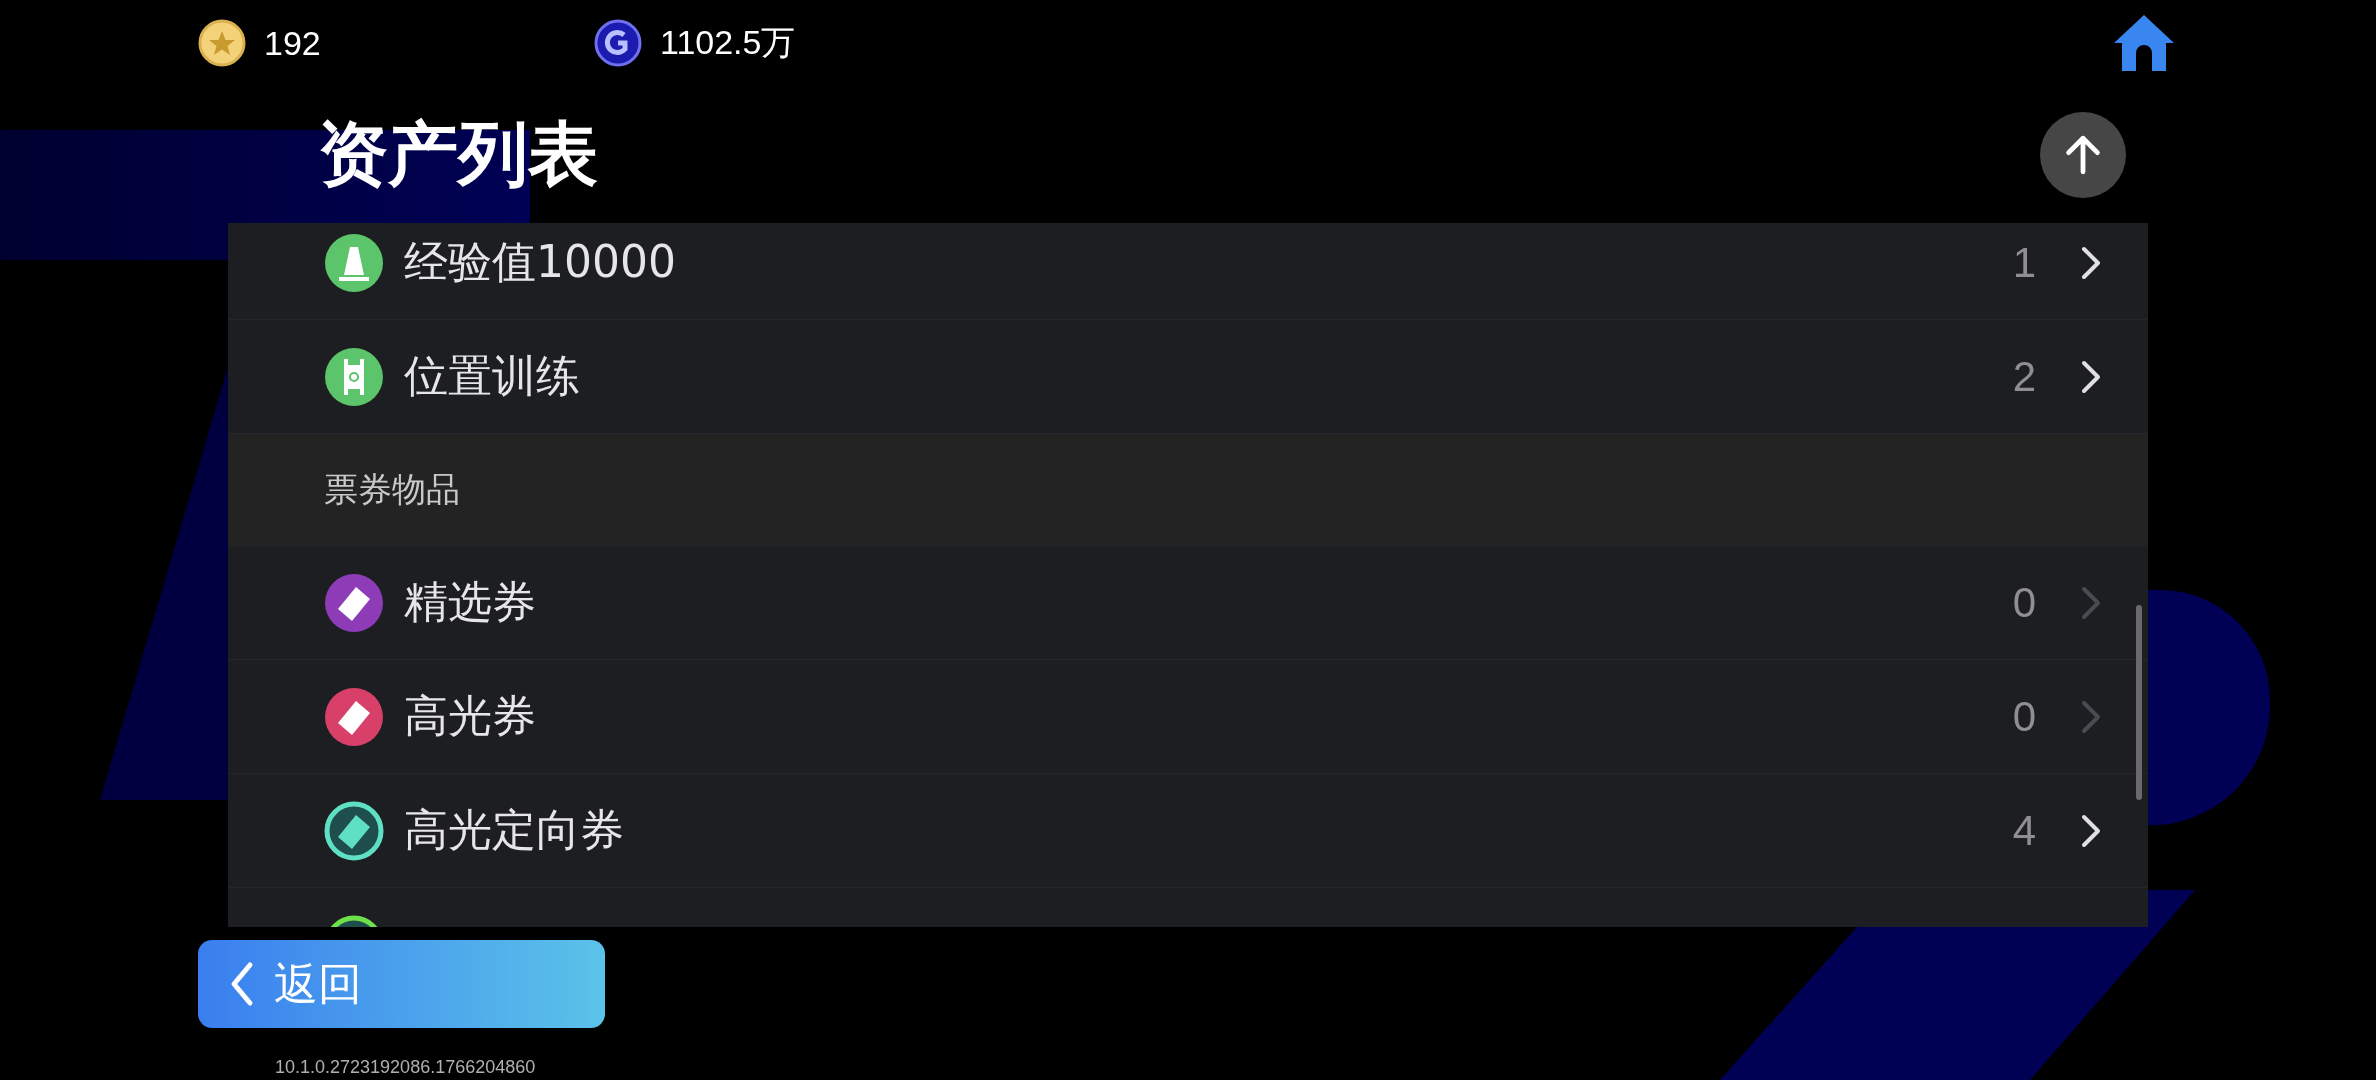 Image resolution: width=2376 pixels, height=1080 pixels. Describe the element at coordinates (2024, 830) in the screenshot. I see `asset-count: 4` at that location.